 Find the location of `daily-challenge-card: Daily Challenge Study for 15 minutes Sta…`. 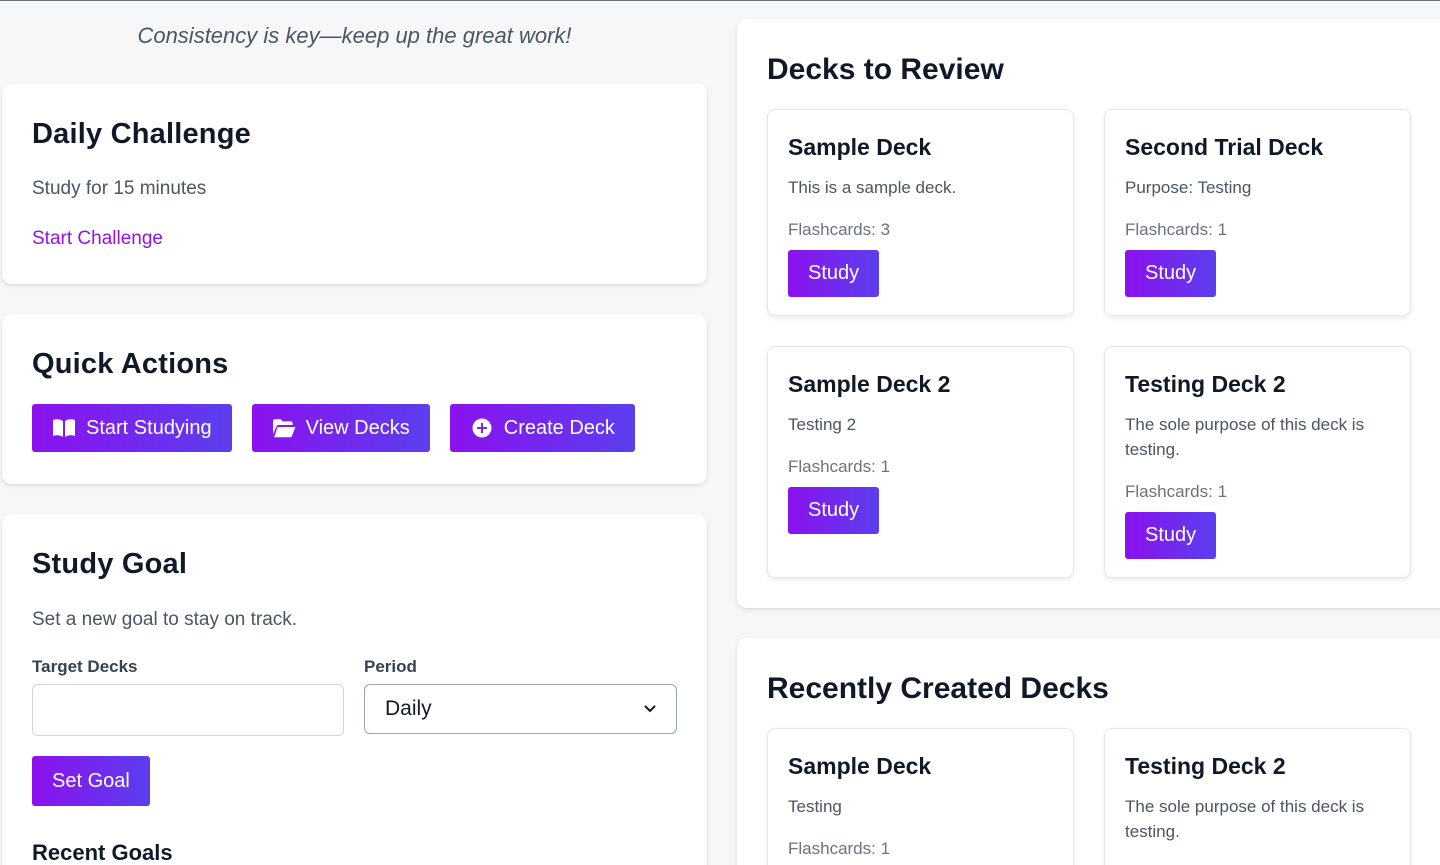

daily-challenge-card: Daily Challenge Study for 15 minutes Sta… is located at coordinates (354, 184).